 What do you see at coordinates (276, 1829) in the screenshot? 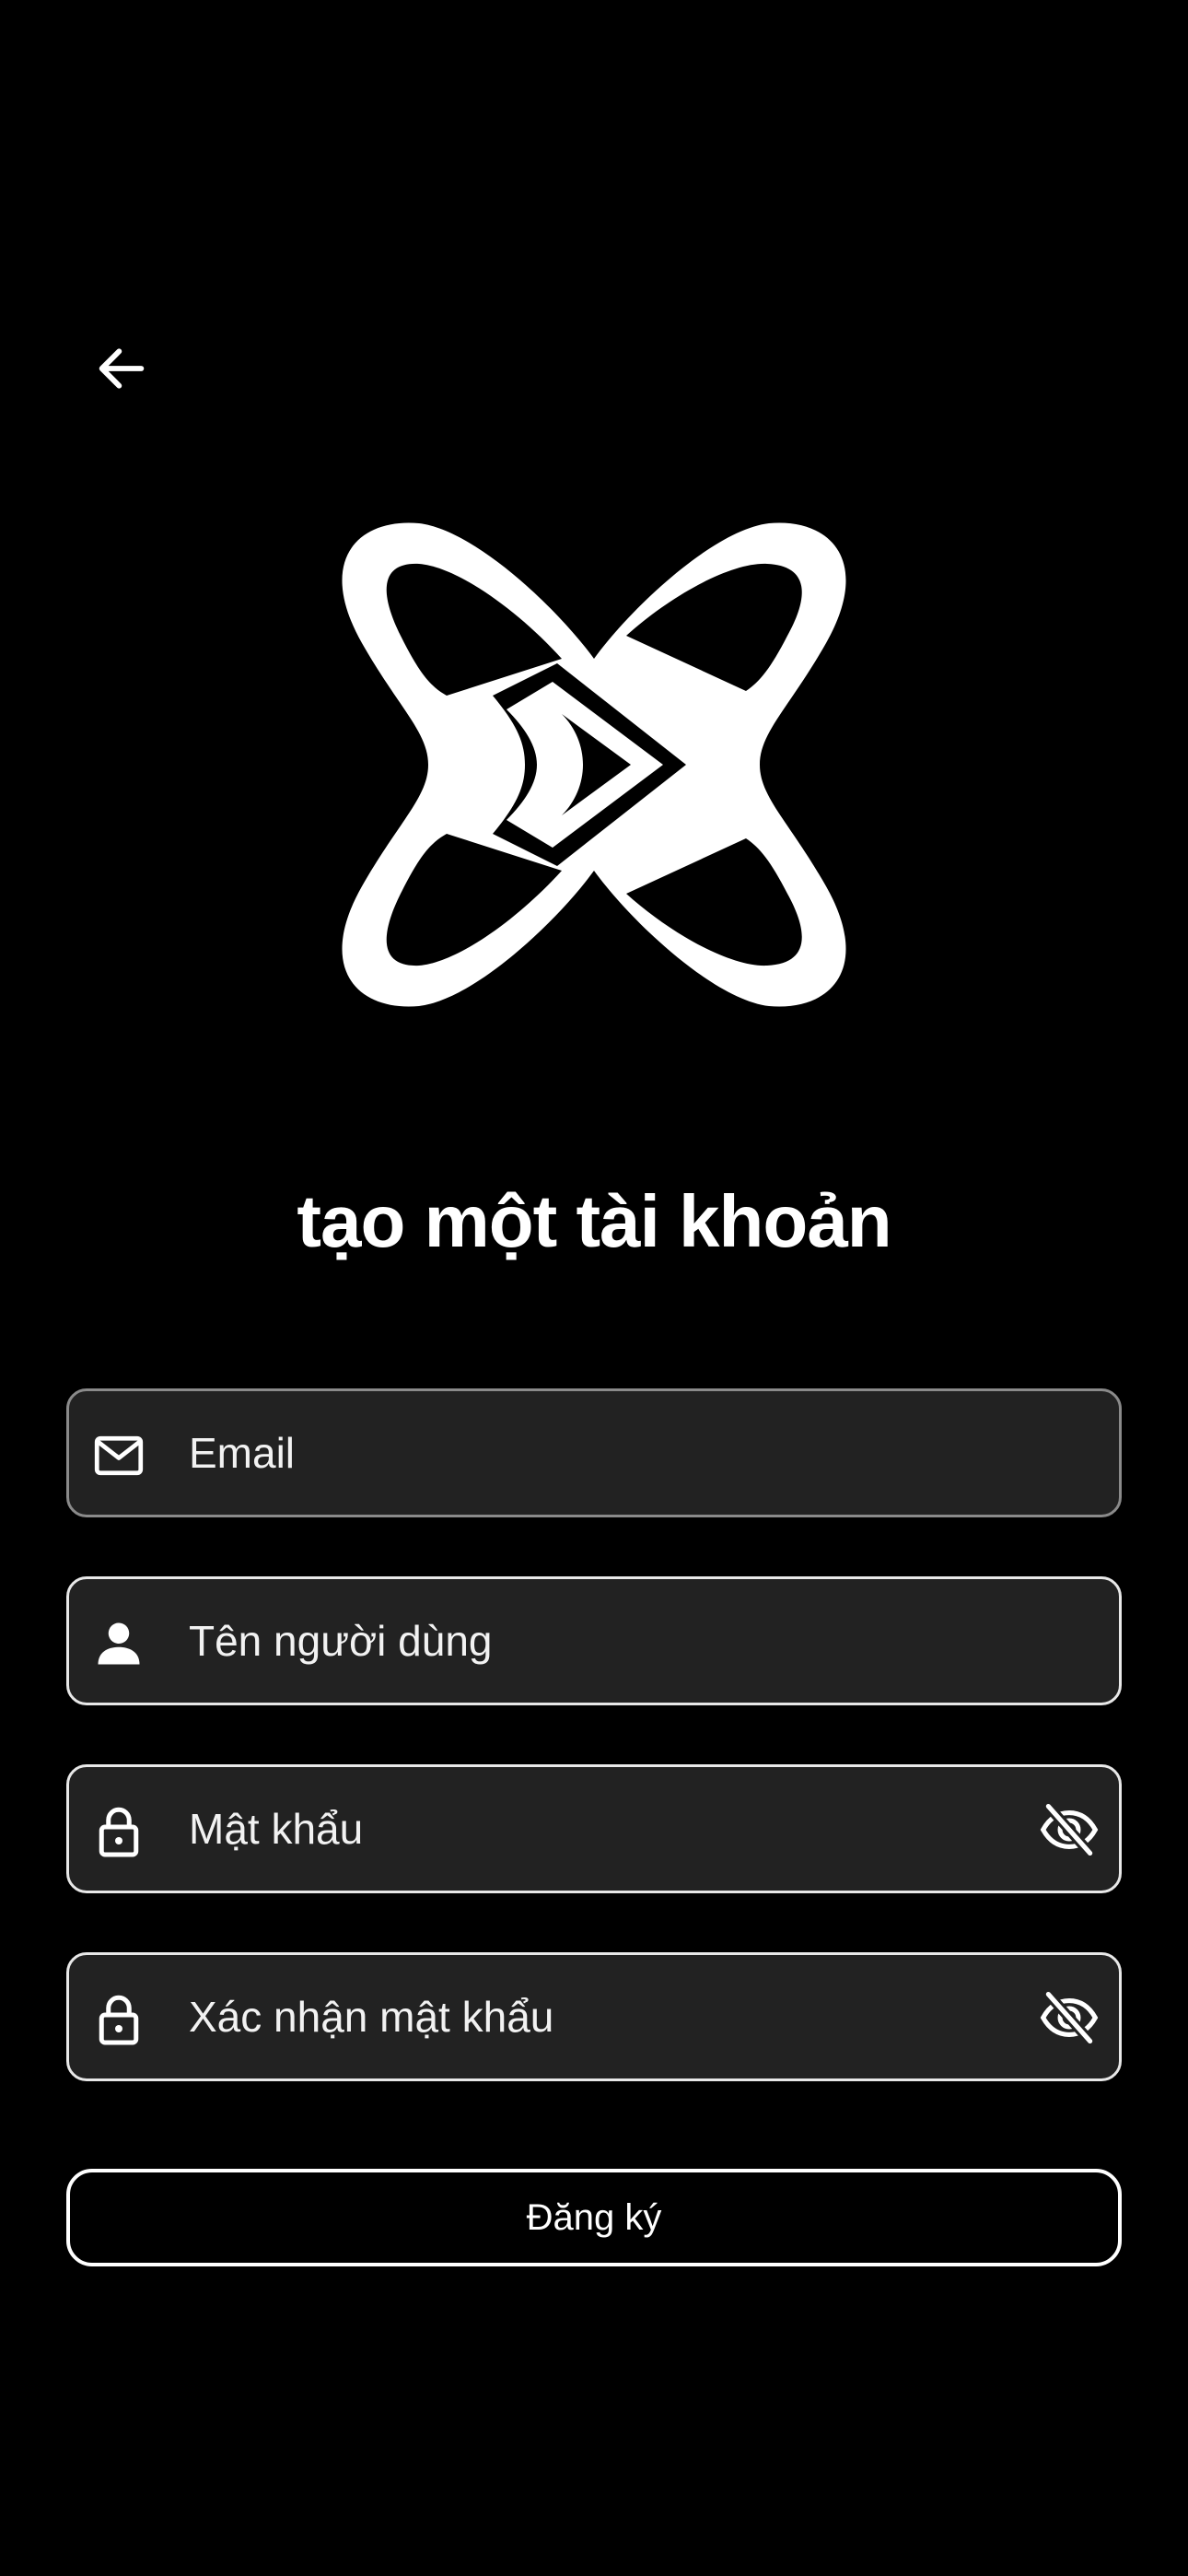
I see `password-placeholder: Mật khẩu` at bounding box center [276, 1829].